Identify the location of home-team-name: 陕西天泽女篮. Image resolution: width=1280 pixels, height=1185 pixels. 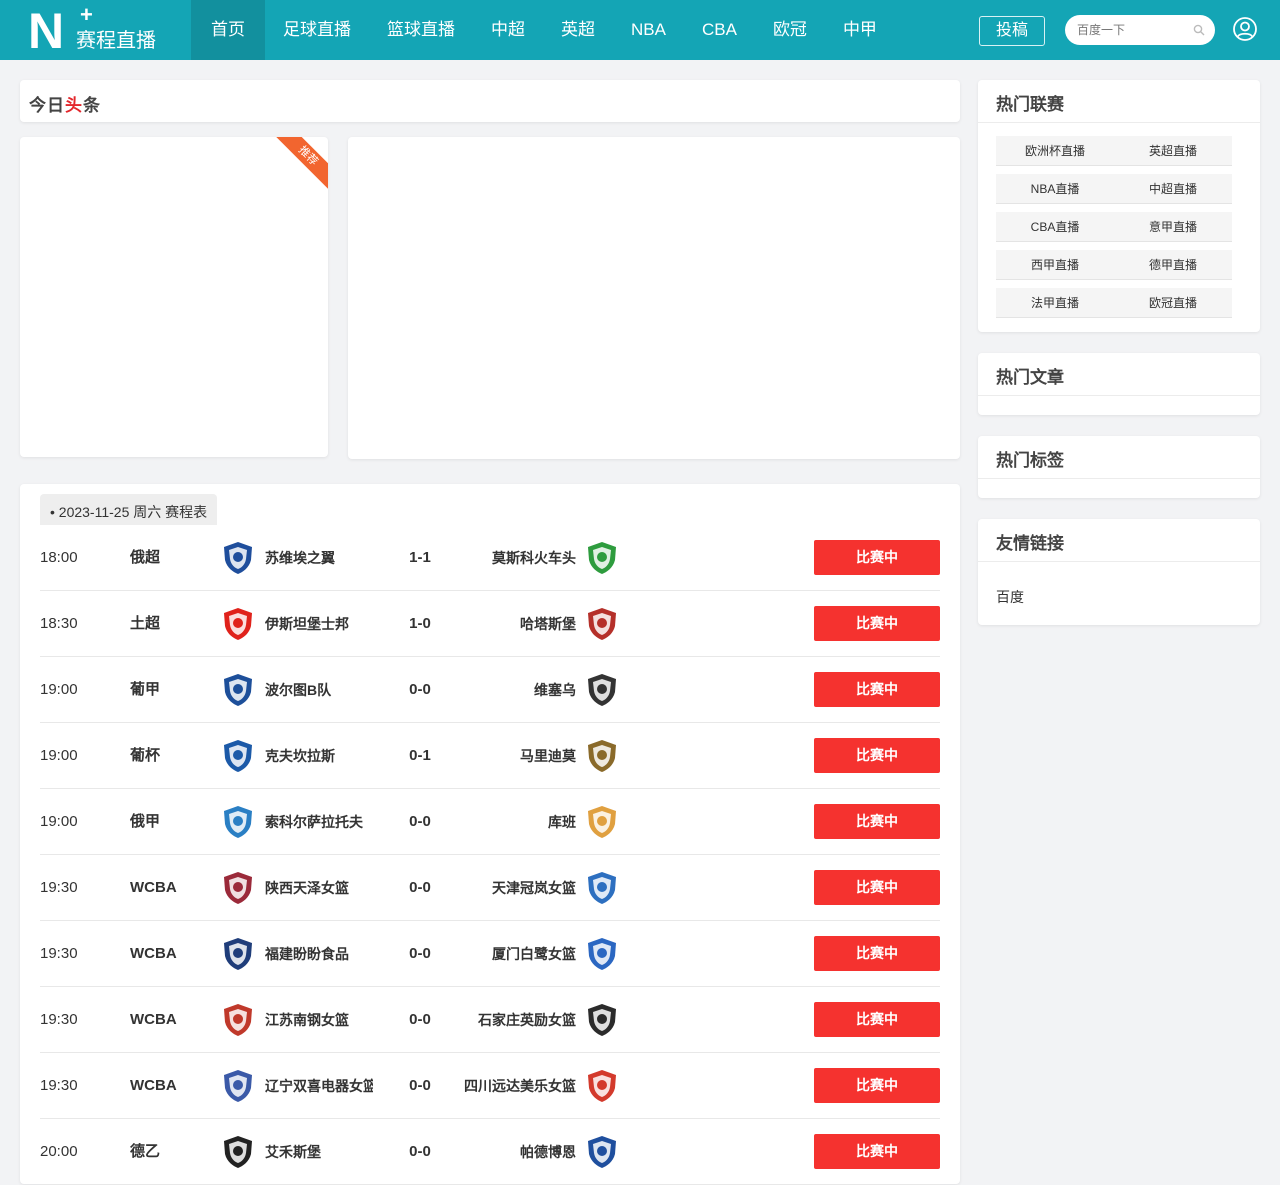
(319, 888).